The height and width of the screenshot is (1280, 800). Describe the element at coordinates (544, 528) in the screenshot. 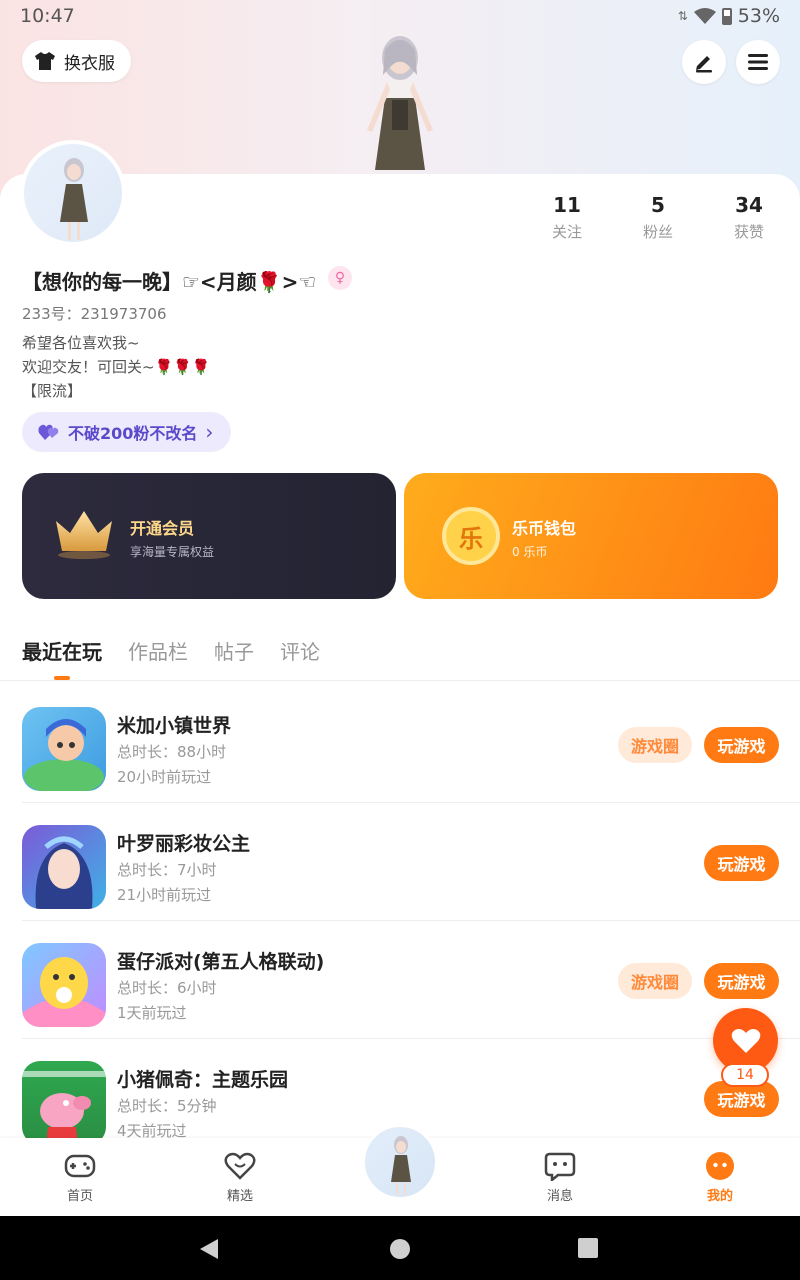

I see `wallet-card-title: 乐币钱包` at that location.